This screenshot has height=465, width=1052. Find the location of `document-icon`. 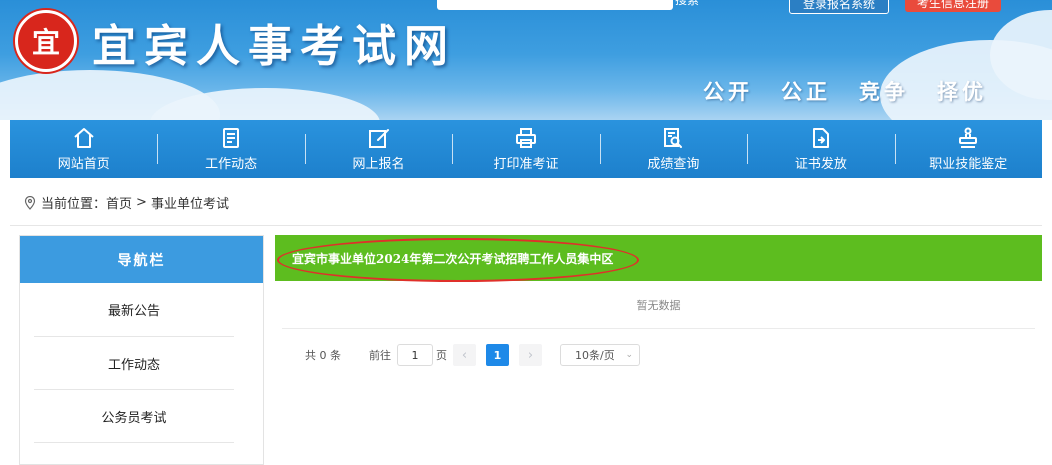

document-icon is located at coordinates (231, 138).